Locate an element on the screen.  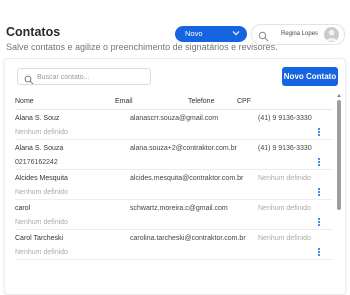
scroll-up-arrow is located at coordinates (339, 95).